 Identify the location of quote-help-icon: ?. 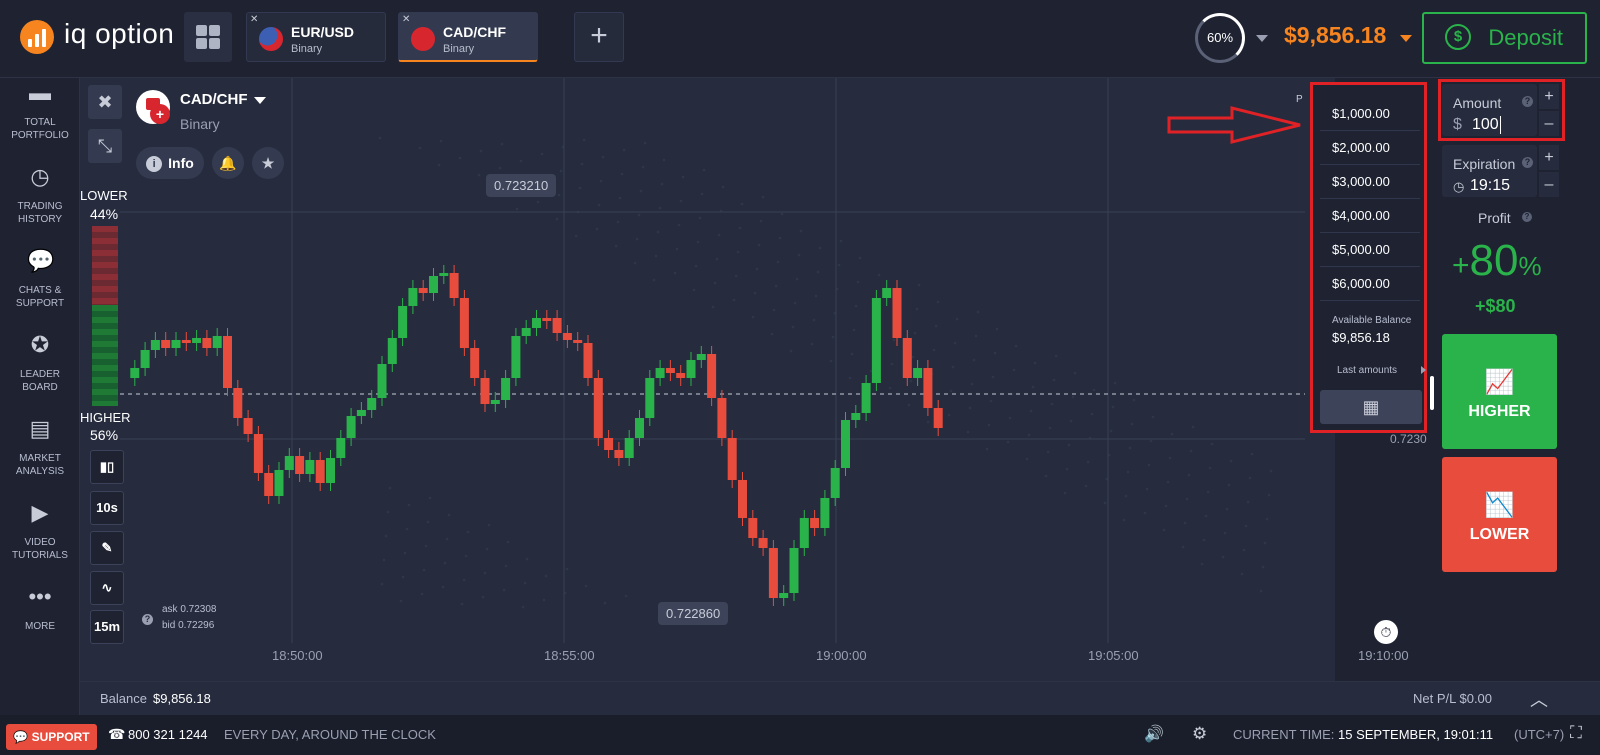
(147, 619).